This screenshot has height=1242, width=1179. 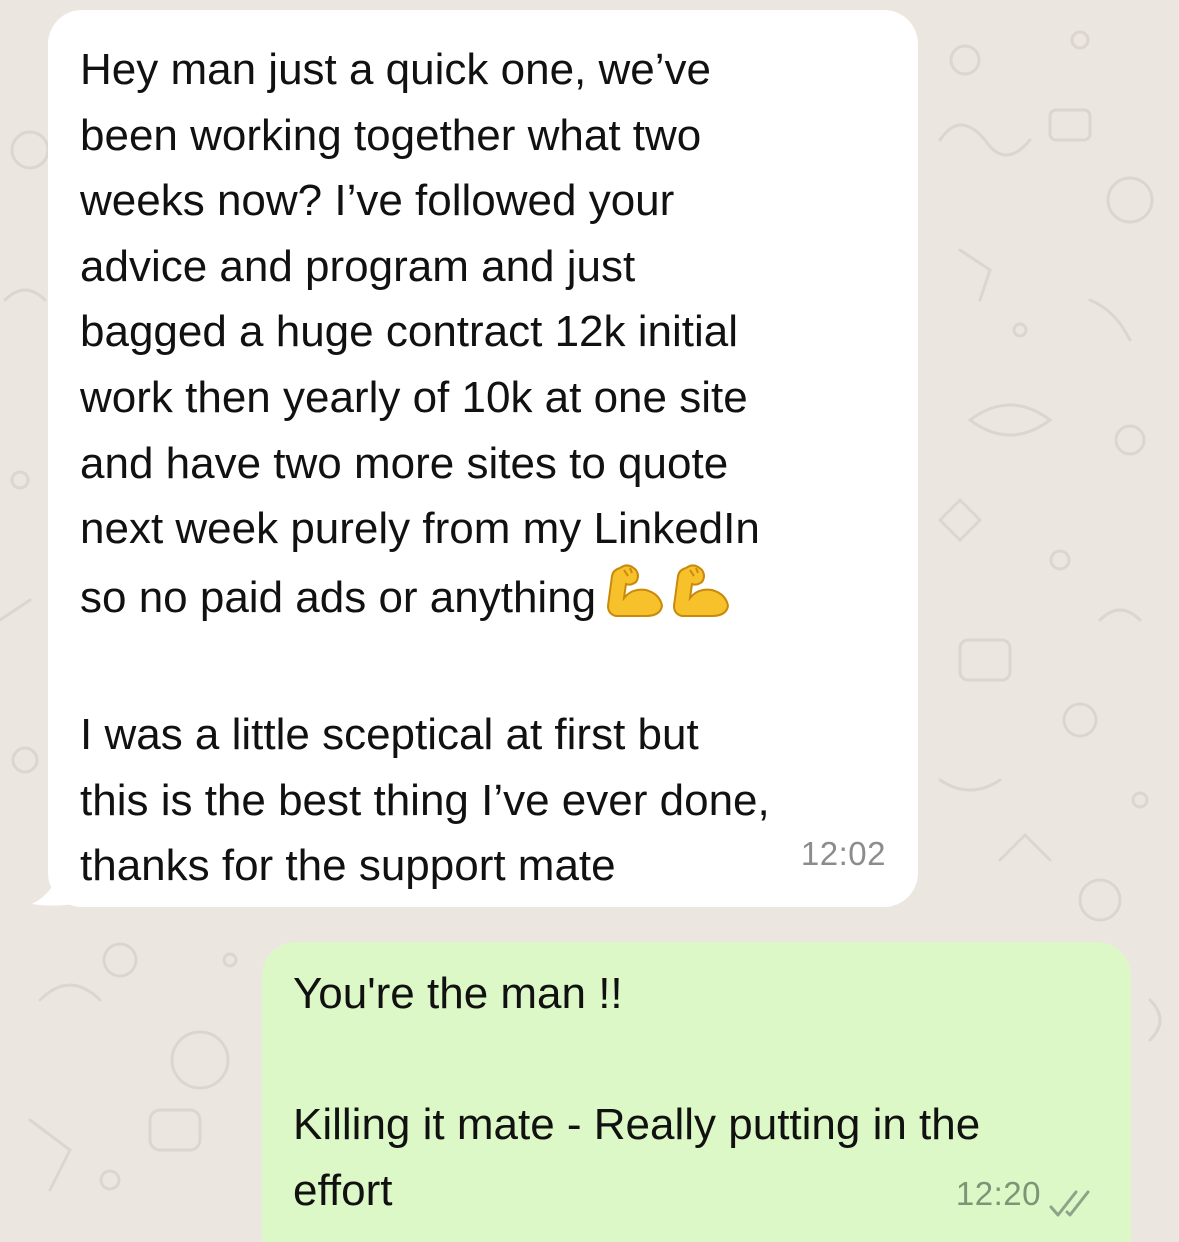 What do you see at coordinates (414, 397) in the screenshot?
I see `message-line: work then yearly of 10k at one site` at bounding box center [414, 397].